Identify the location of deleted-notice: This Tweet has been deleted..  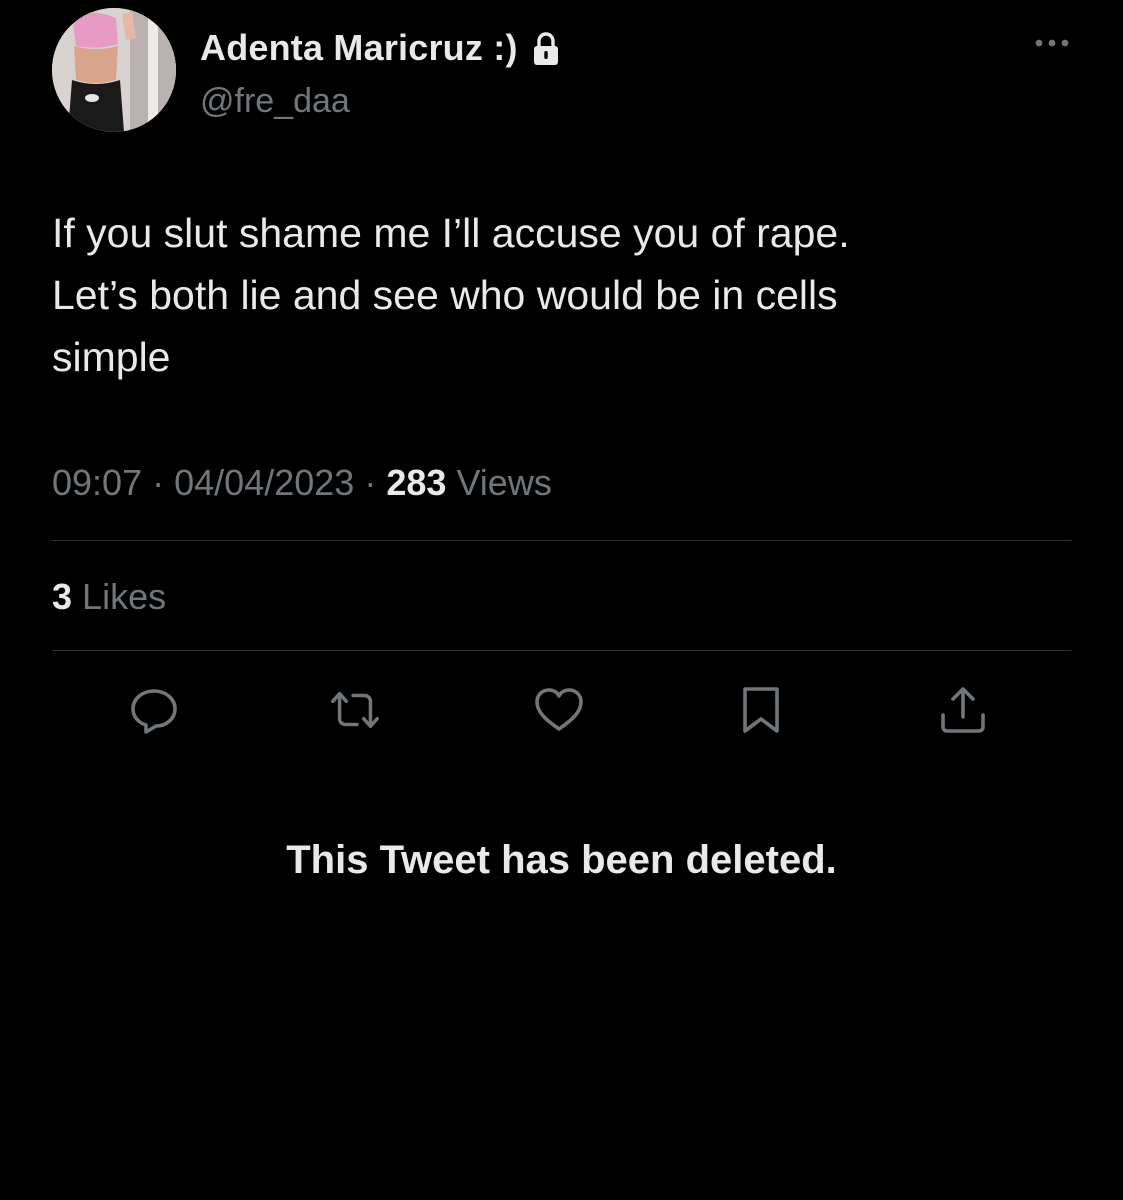
(561, 860).